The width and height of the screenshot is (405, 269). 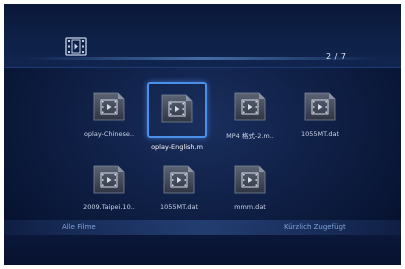 What do you see at coordinates (109, 134) in the screenshot?
I see `grid-item-label: oplay-Chinese..` at bounding box center [109, 134].